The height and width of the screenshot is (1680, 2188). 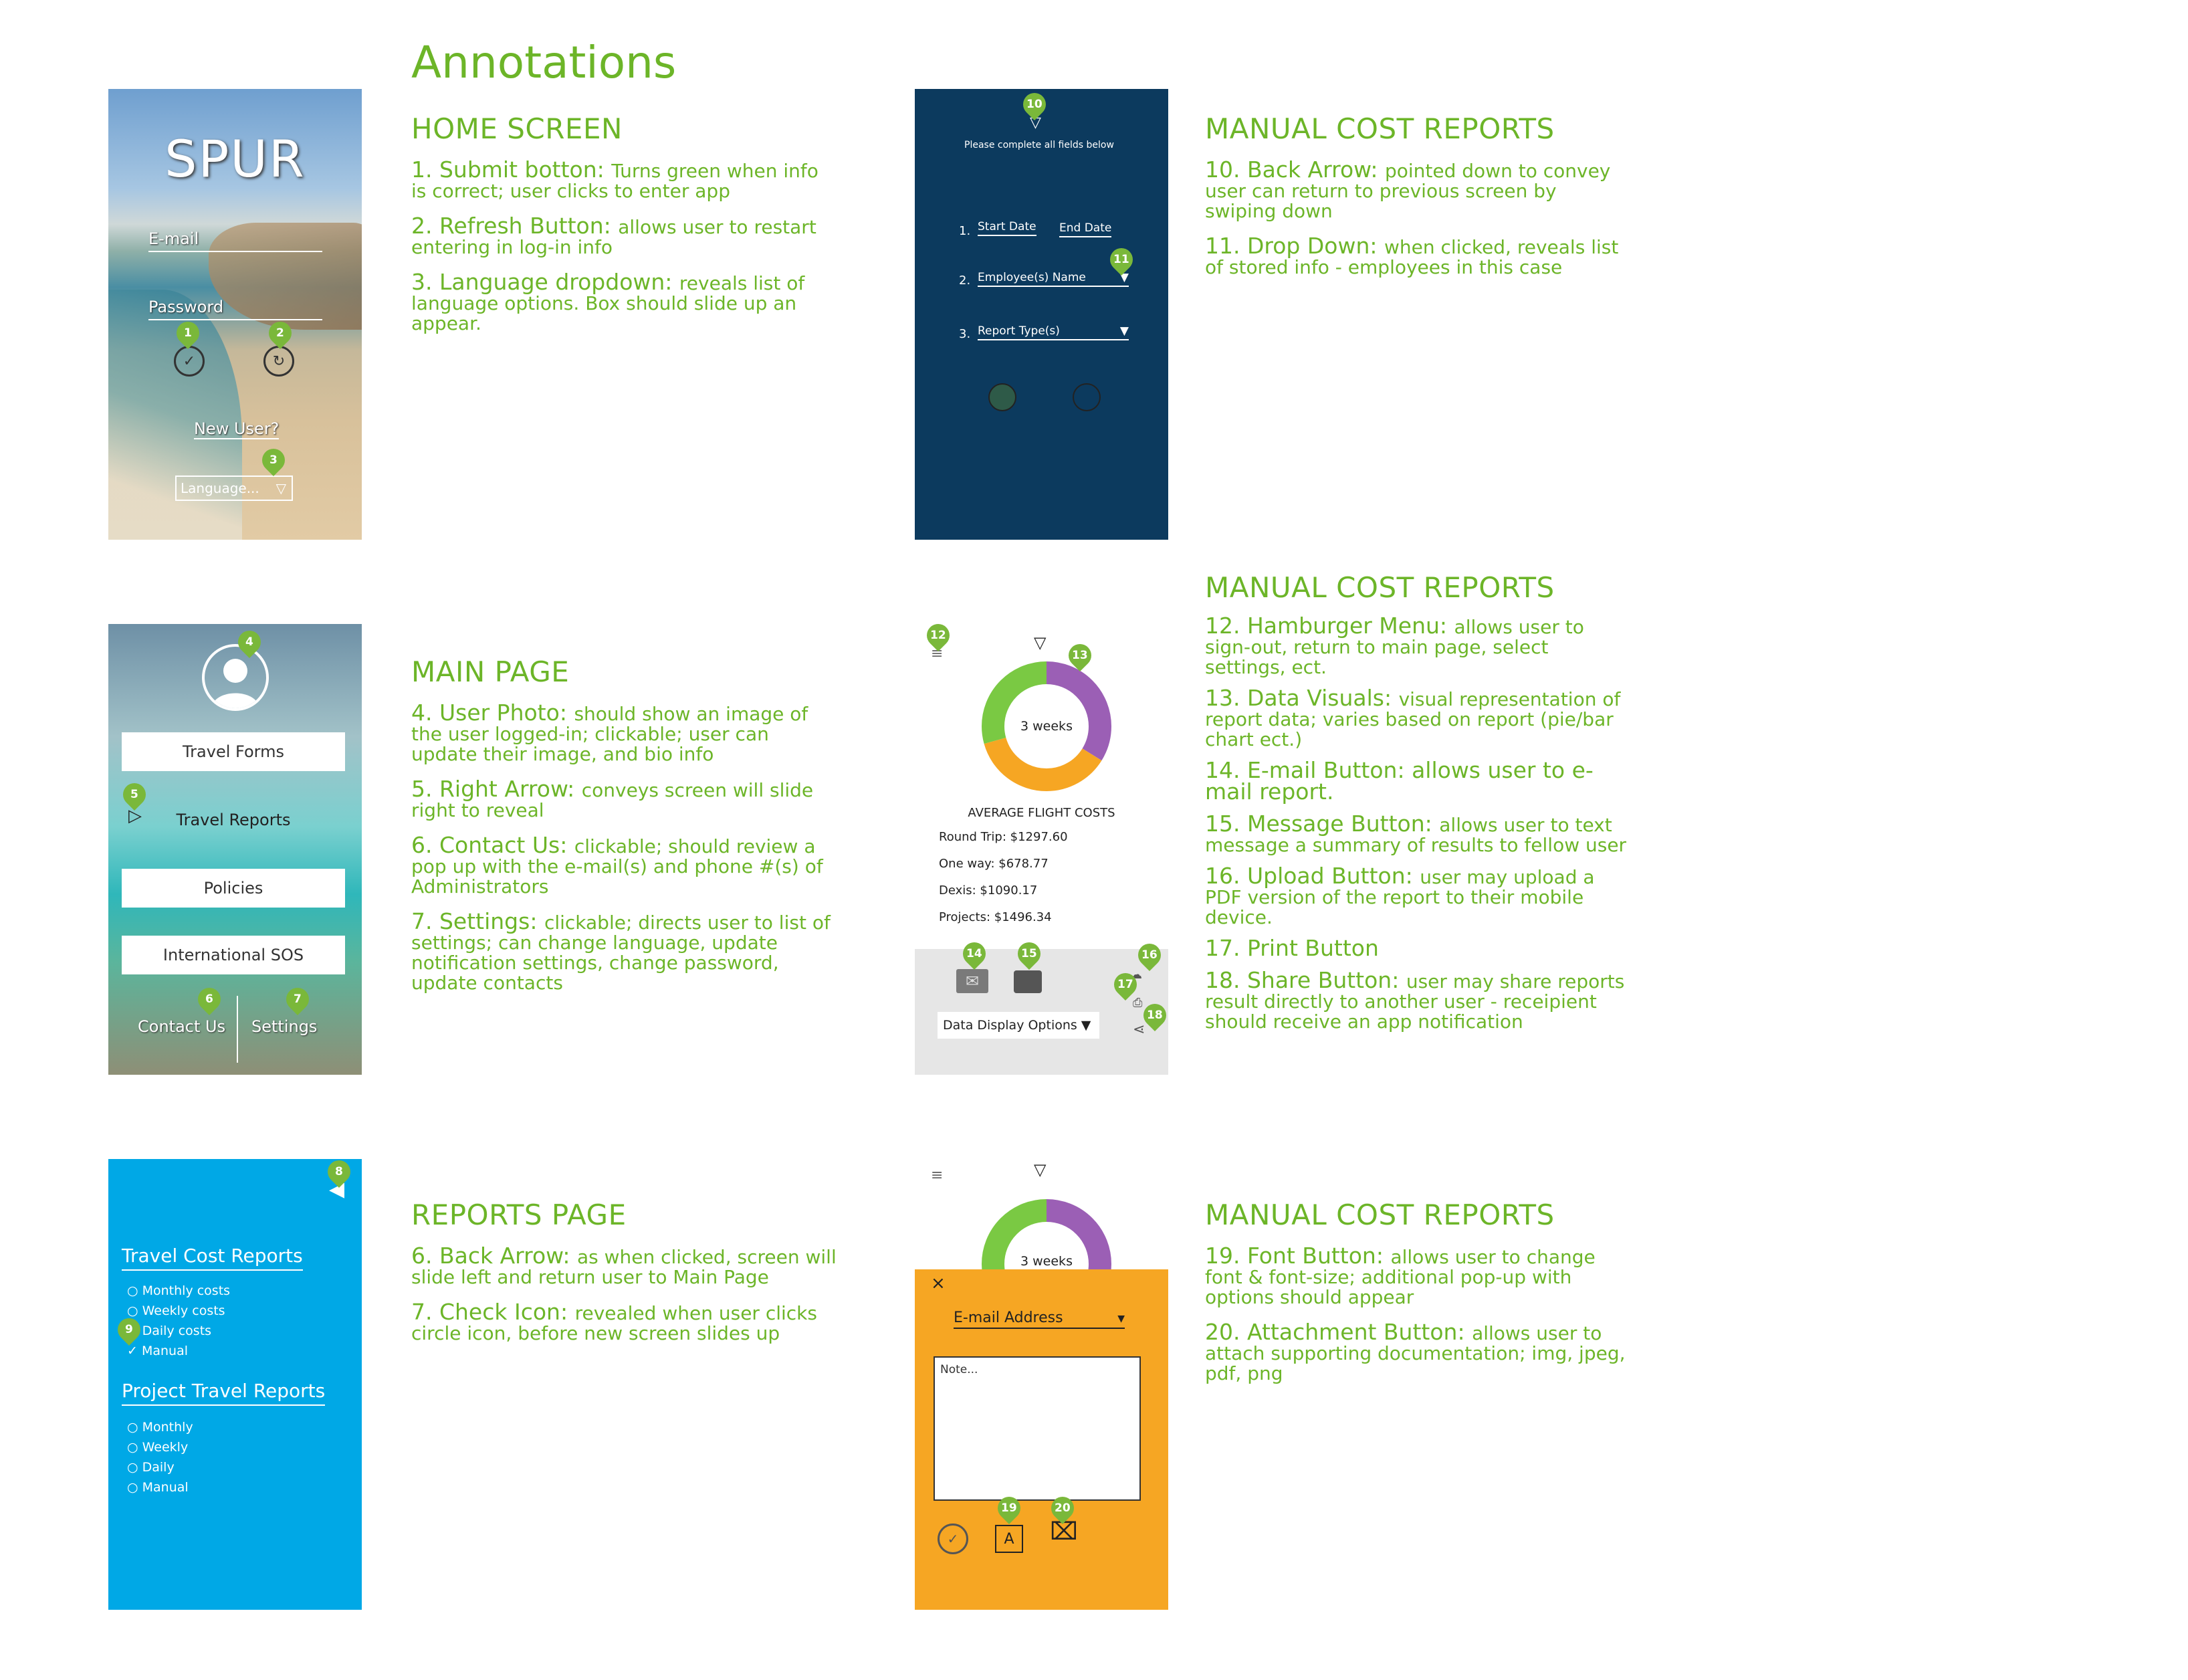 What do you see at coordinates (1009, 1539) in the screenshot?
I see `font-button: A` at bounding box center [1009, 1539].